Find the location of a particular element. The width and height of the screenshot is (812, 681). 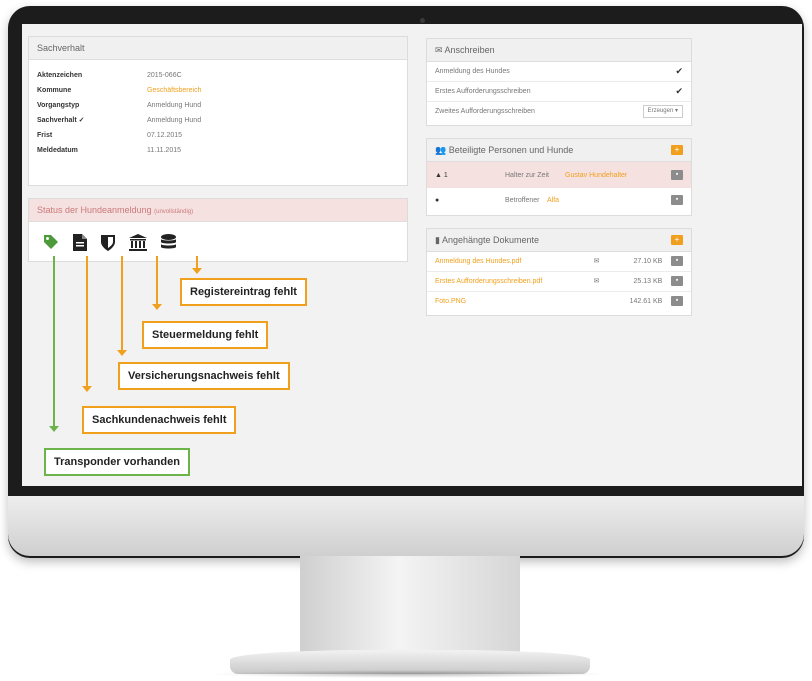

transponder-callout: Transponder vorhanden is located at coordinates (117, 462).